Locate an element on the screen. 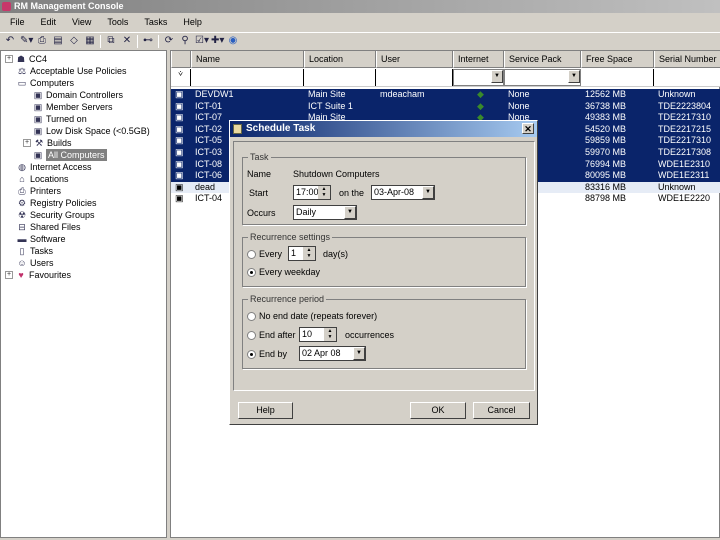 Image resolution: width=720 pixels, height=540 pixels. tree-item: ◍ Internet Access is located at coordinates (54, 167).